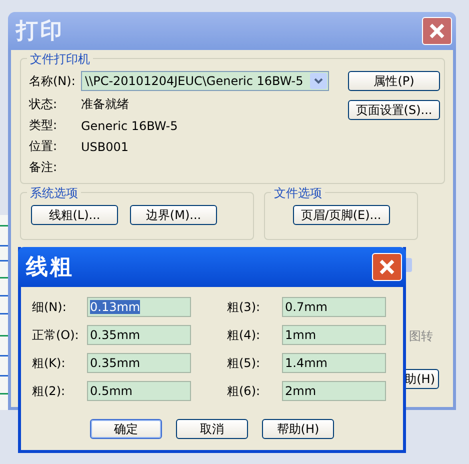 The width and height of the screenshot is (469, 464). I want to click on field-label: 粗(3):, so click(244, 307).